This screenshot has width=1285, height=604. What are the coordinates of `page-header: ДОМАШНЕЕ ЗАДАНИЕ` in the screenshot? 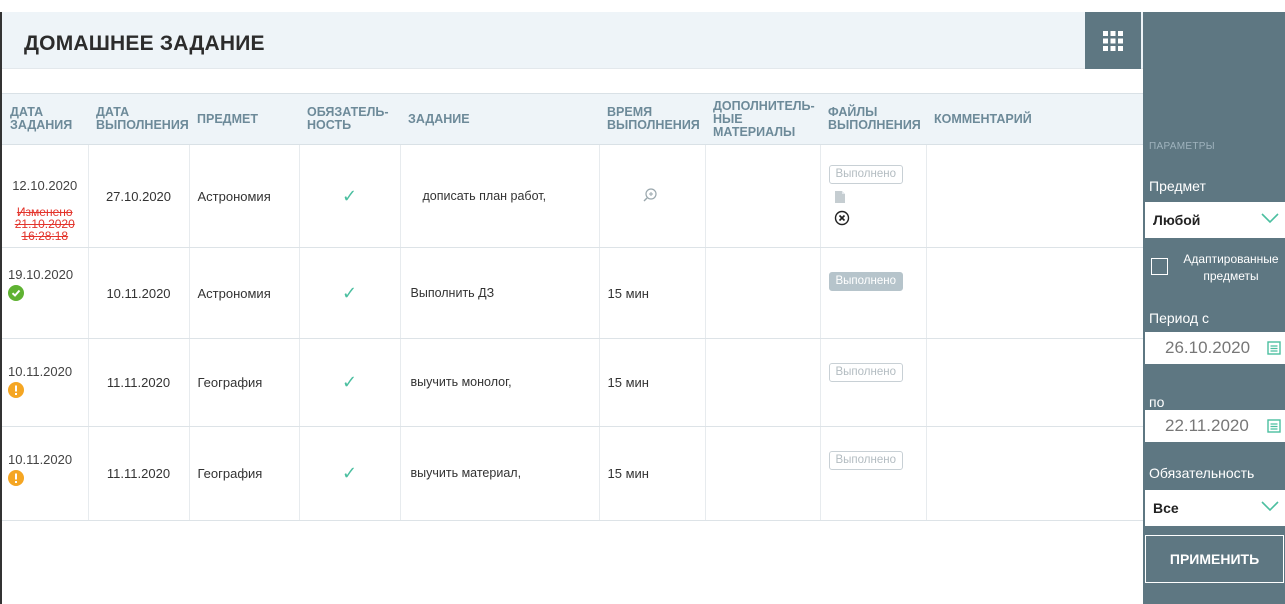 It's located at (572, 40).